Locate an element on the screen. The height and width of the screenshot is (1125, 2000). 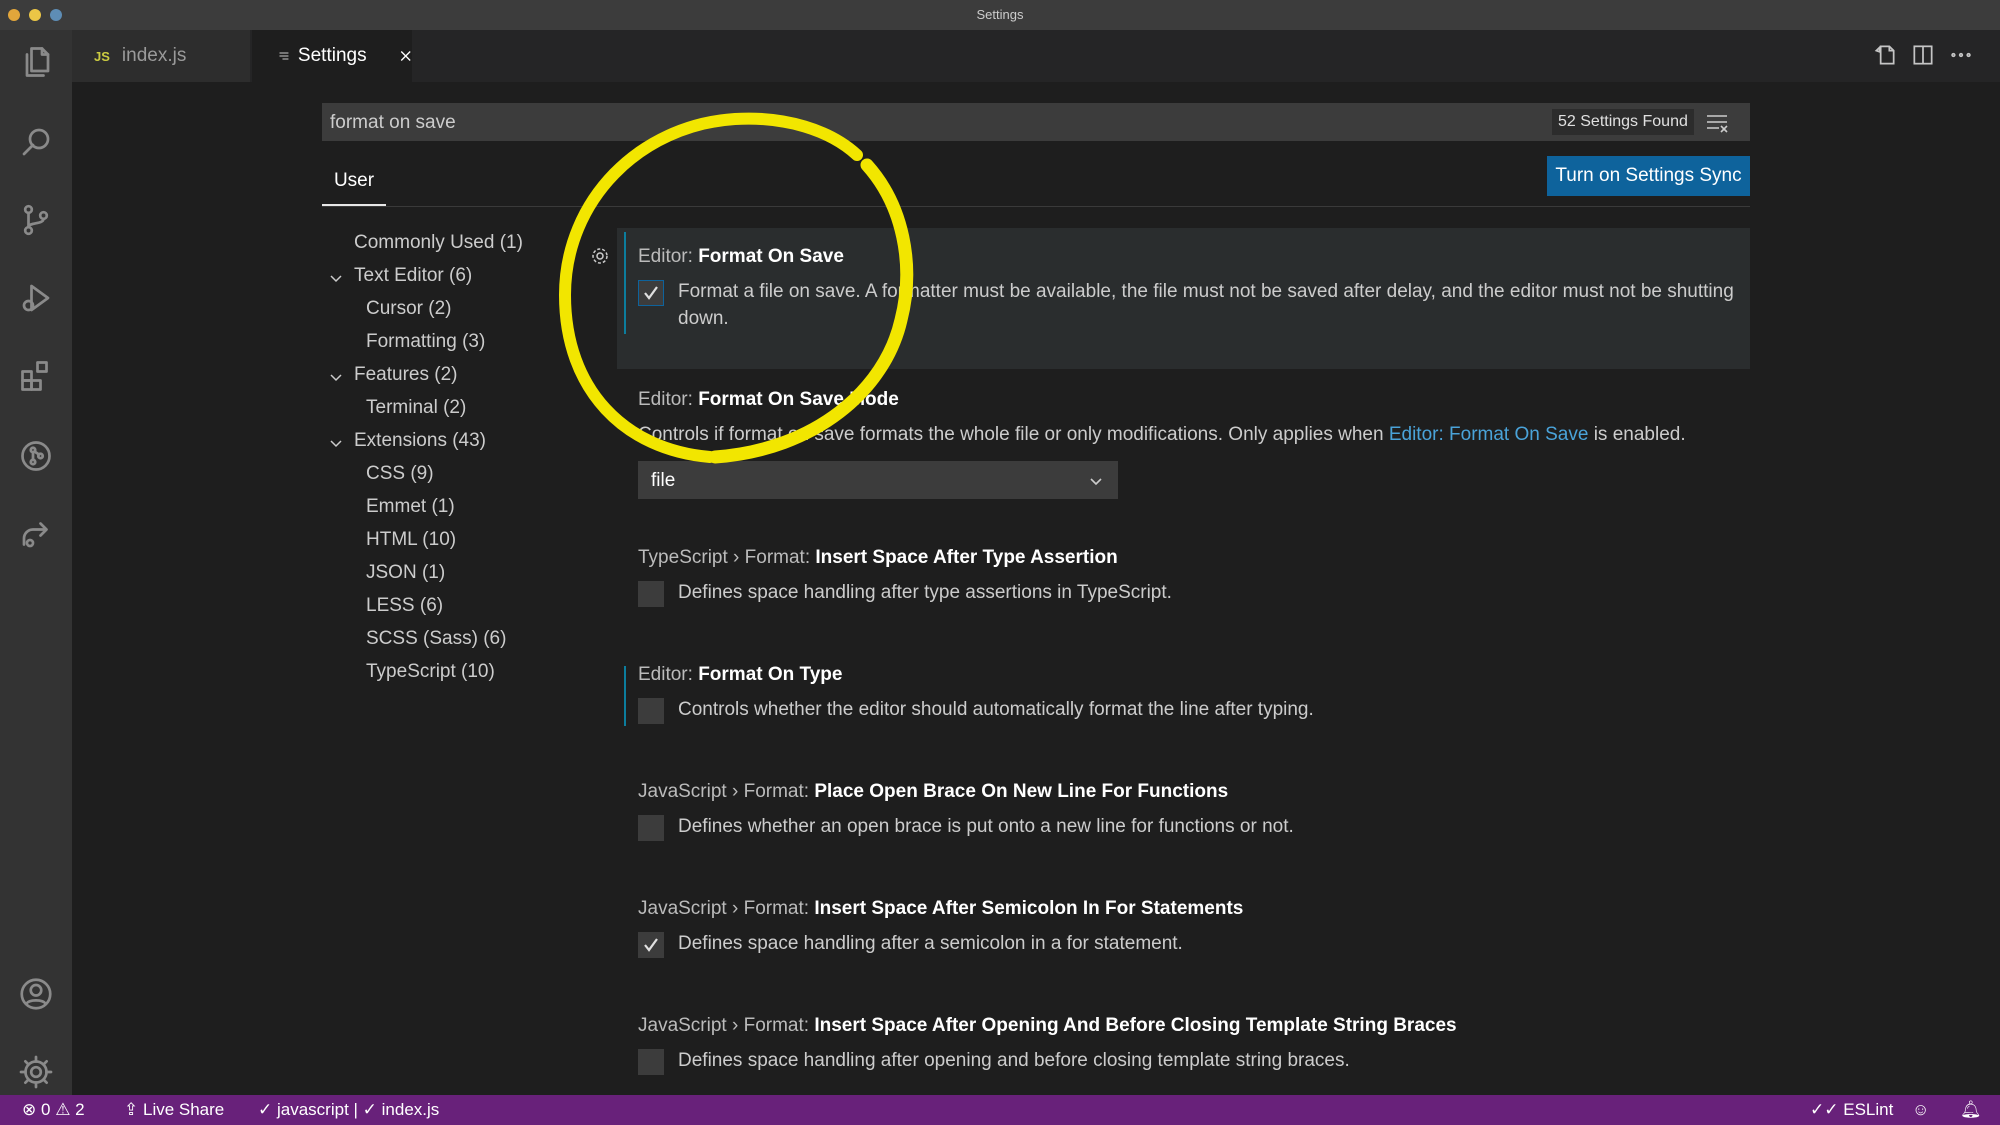
editor-actions is located at coordinates (1923, 55).